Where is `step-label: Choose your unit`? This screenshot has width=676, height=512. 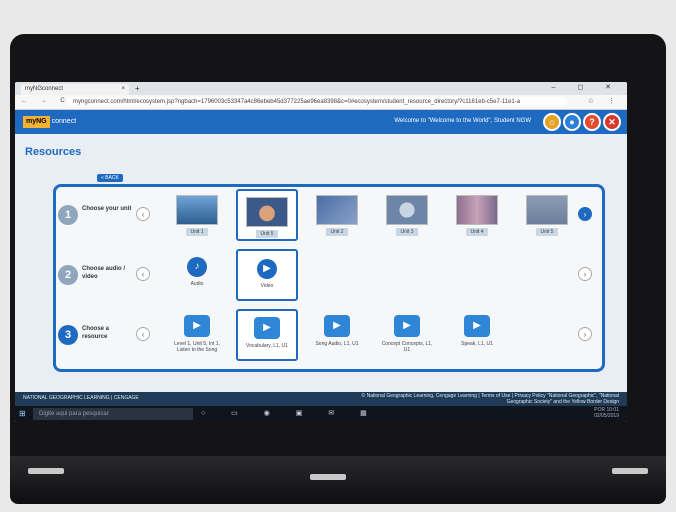
step-label: Choose your unit is located at coordinates (107, 209).